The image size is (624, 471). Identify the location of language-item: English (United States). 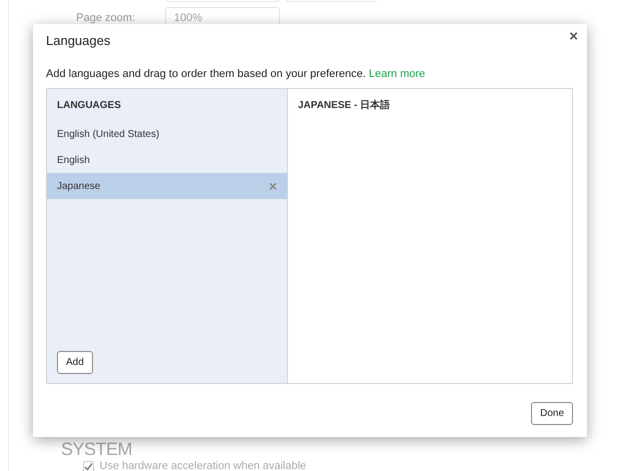
(167, 134).